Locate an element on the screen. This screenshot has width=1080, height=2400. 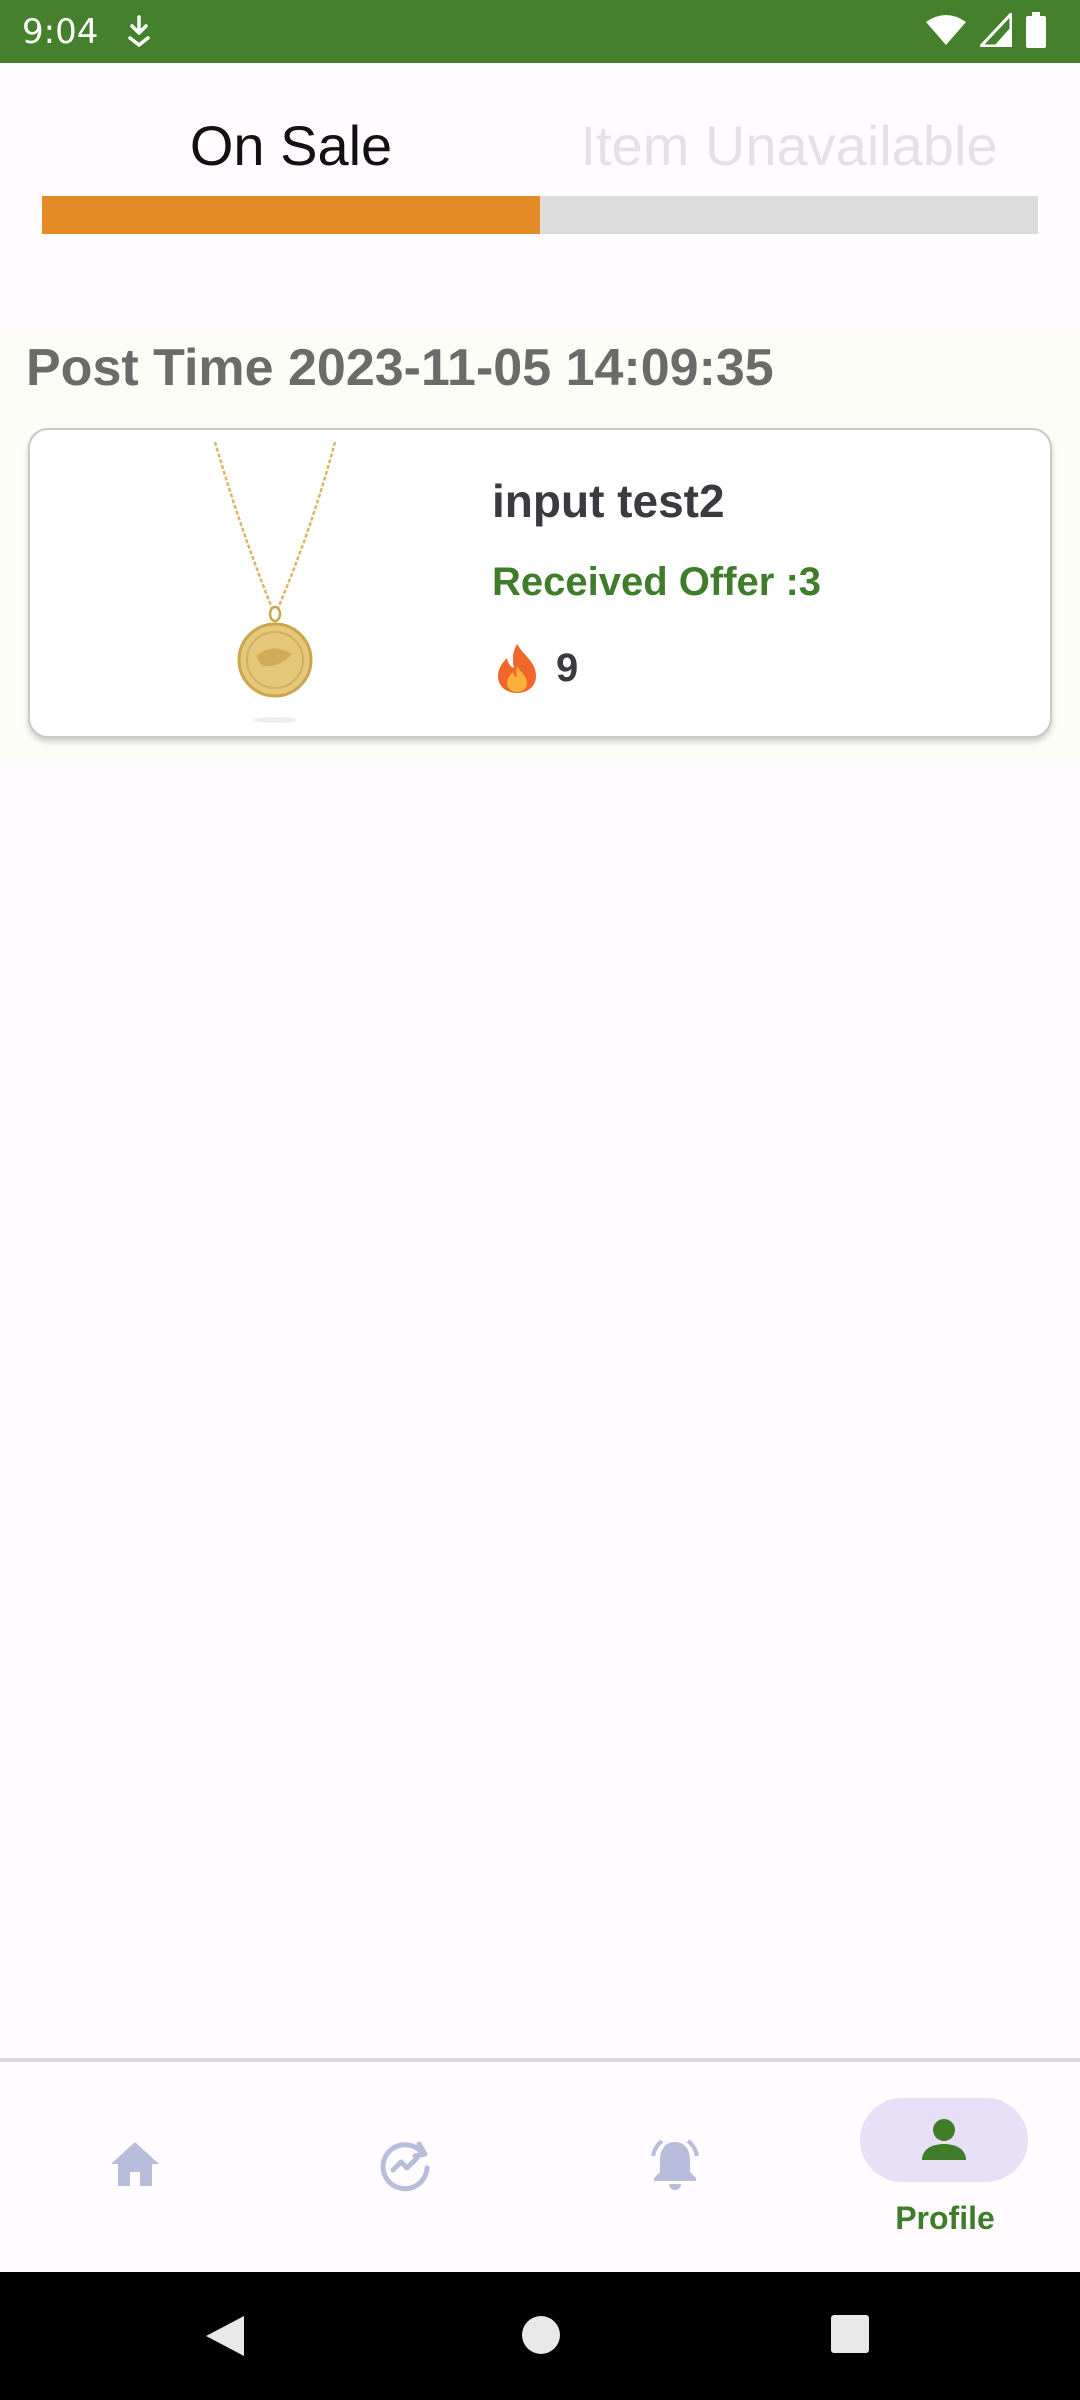
status-time: 9:04 is located at coordinates (60, 32).